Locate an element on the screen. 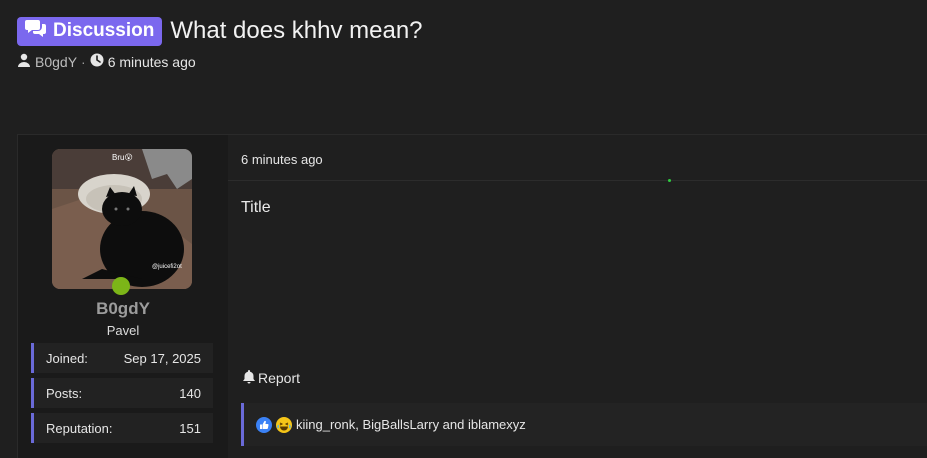  clock-icon is located at coordinates (97, 61).